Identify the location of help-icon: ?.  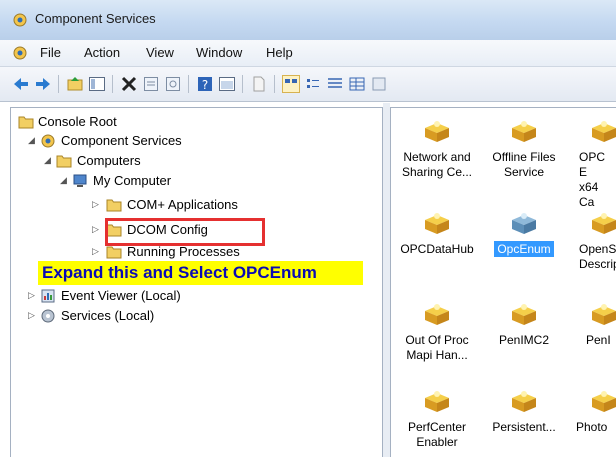
(205, 84).